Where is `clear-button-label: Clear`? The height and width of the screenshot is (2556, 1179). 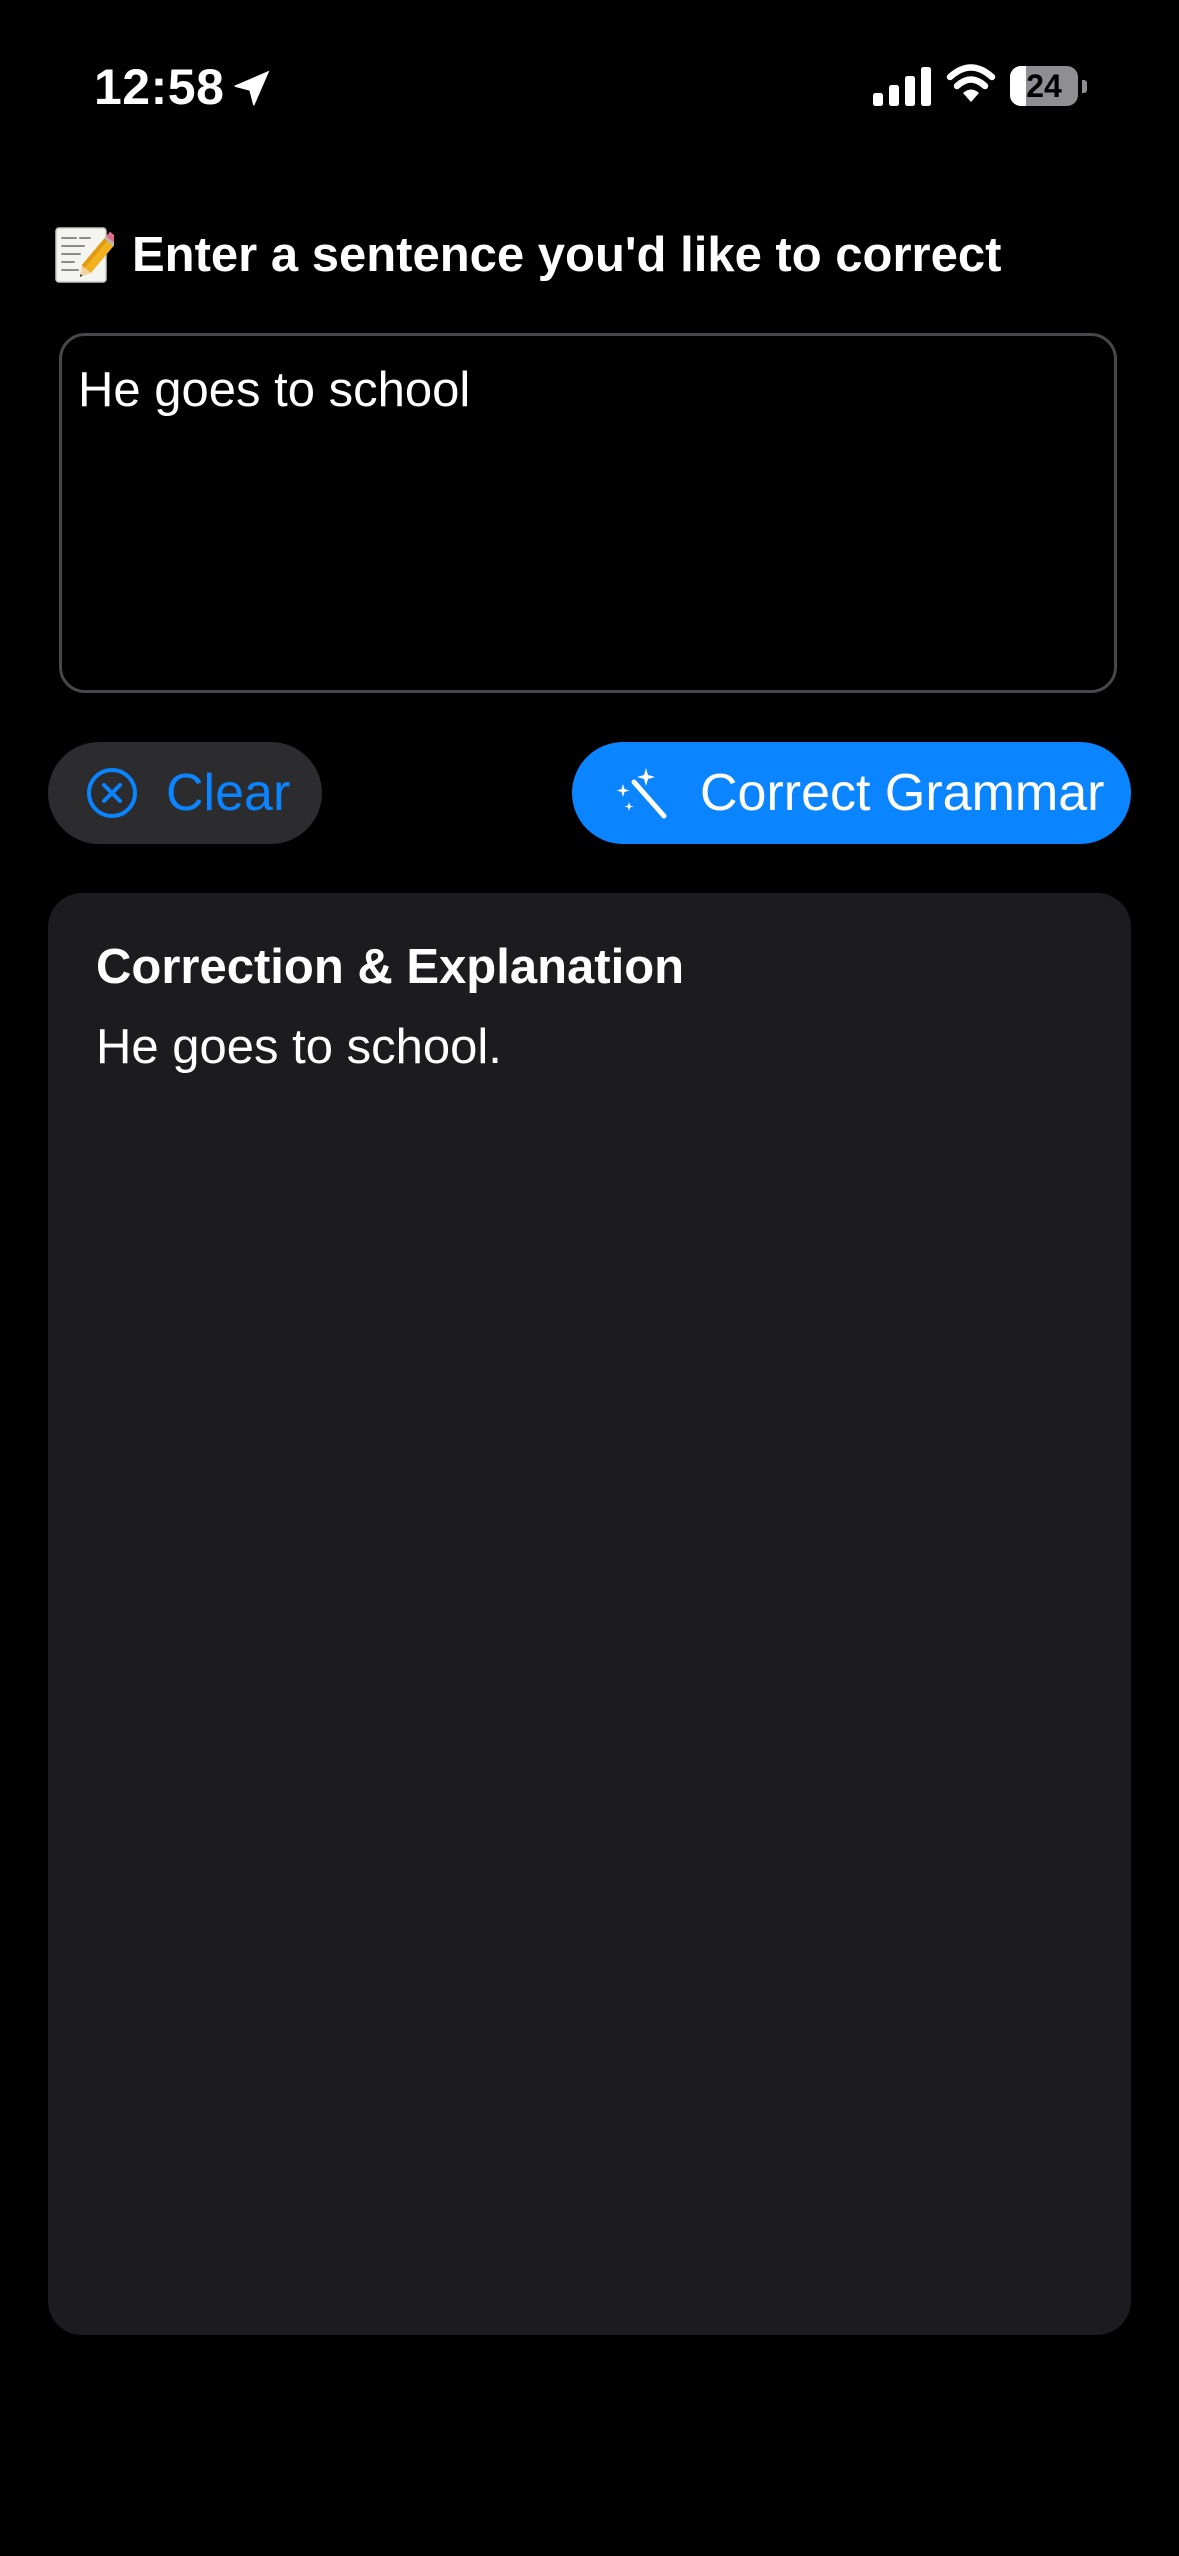
clear-button-label: Clear is located at coordinates (228, 793).